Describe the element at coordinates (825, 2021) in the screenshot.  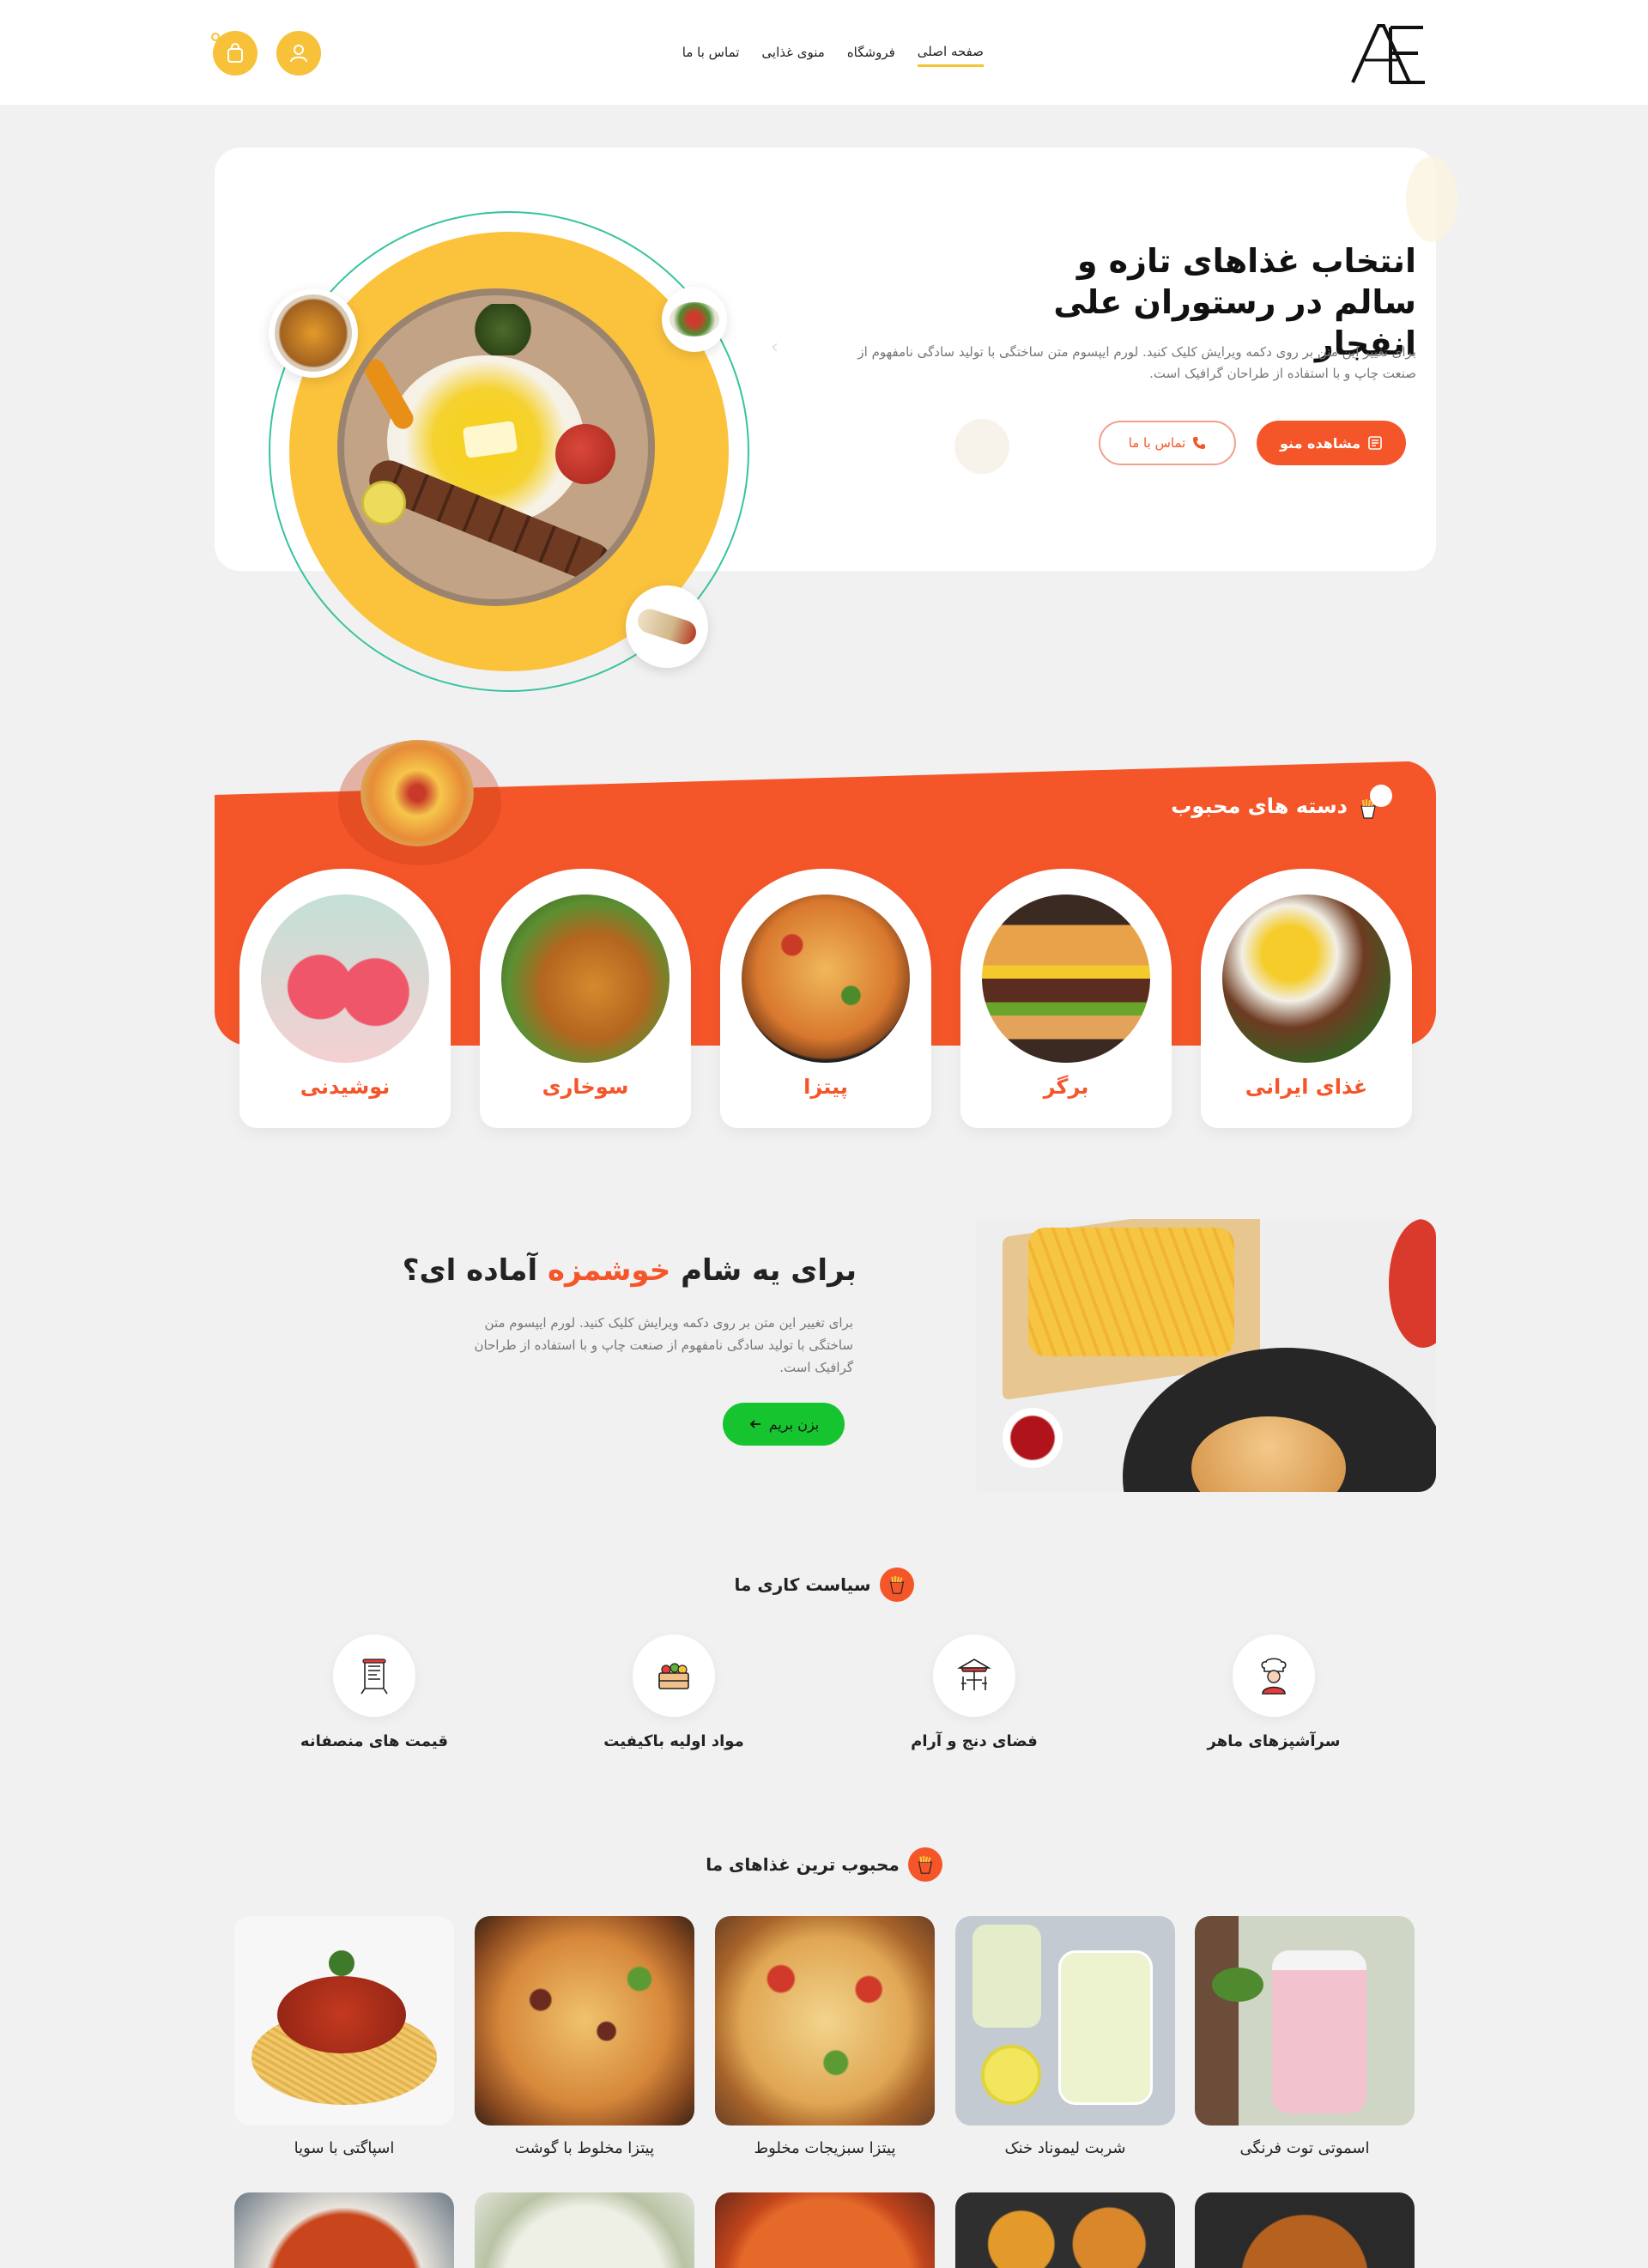
I see `veggie-pizza-image` at that location.